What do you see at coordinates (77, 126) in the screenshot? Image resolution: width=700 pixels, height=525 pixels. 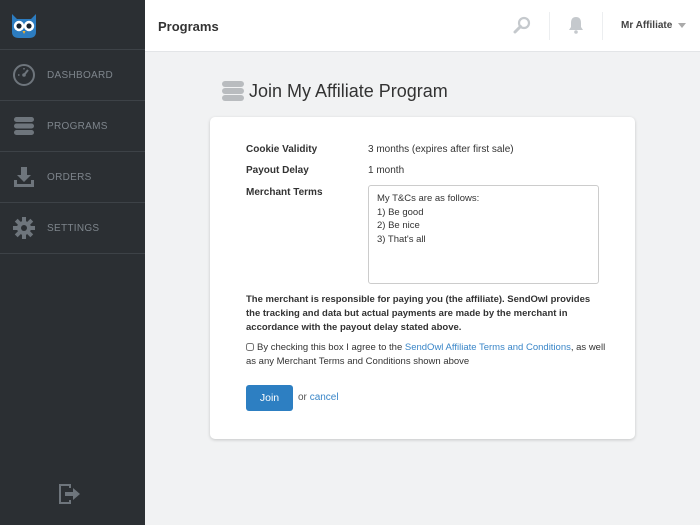 I see `sidebar-item-label: PROGRAMS` at bounding box center [77, 126].